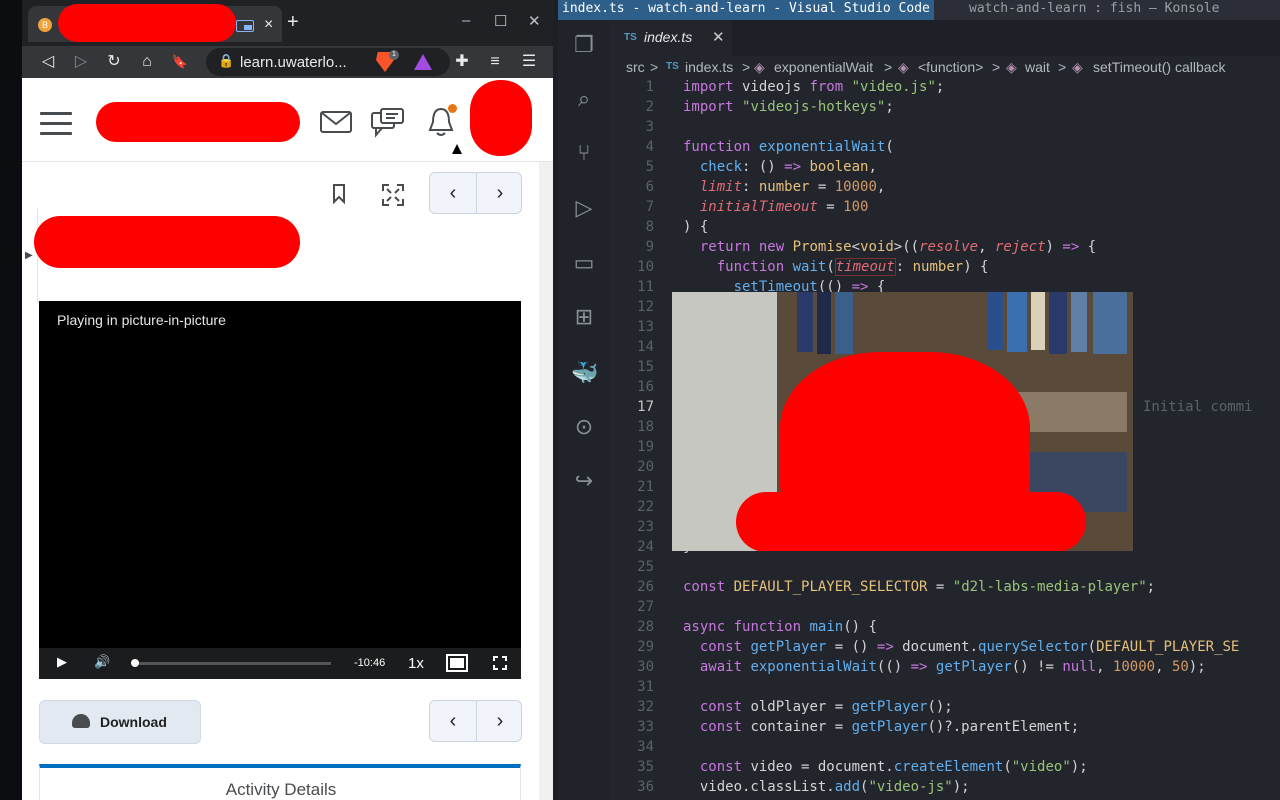  Describe the element at coordinates (645, 687) in the screenshot. I see `code-line: 31` at that location.